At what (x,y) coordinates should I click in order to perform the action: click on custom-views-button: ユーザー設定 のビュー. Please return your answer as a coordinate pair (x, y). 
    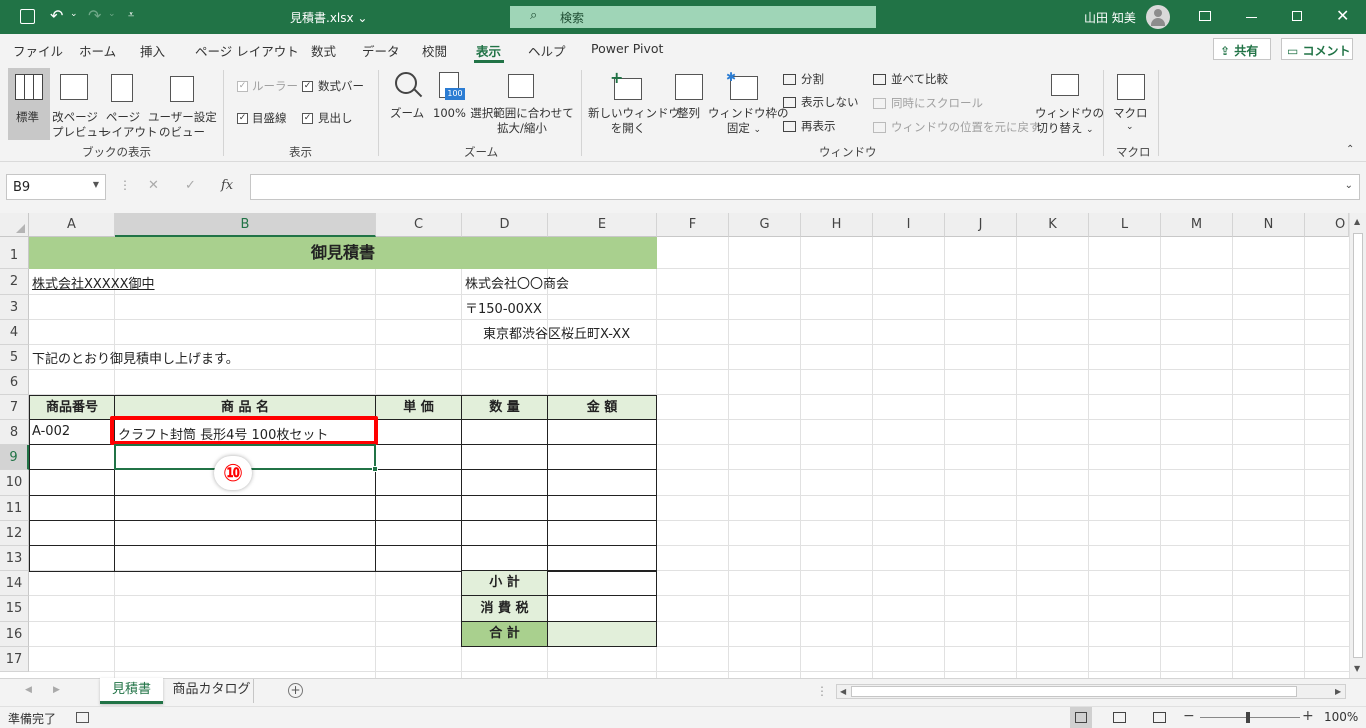
    Looking at the image, I should click on (182, 104).